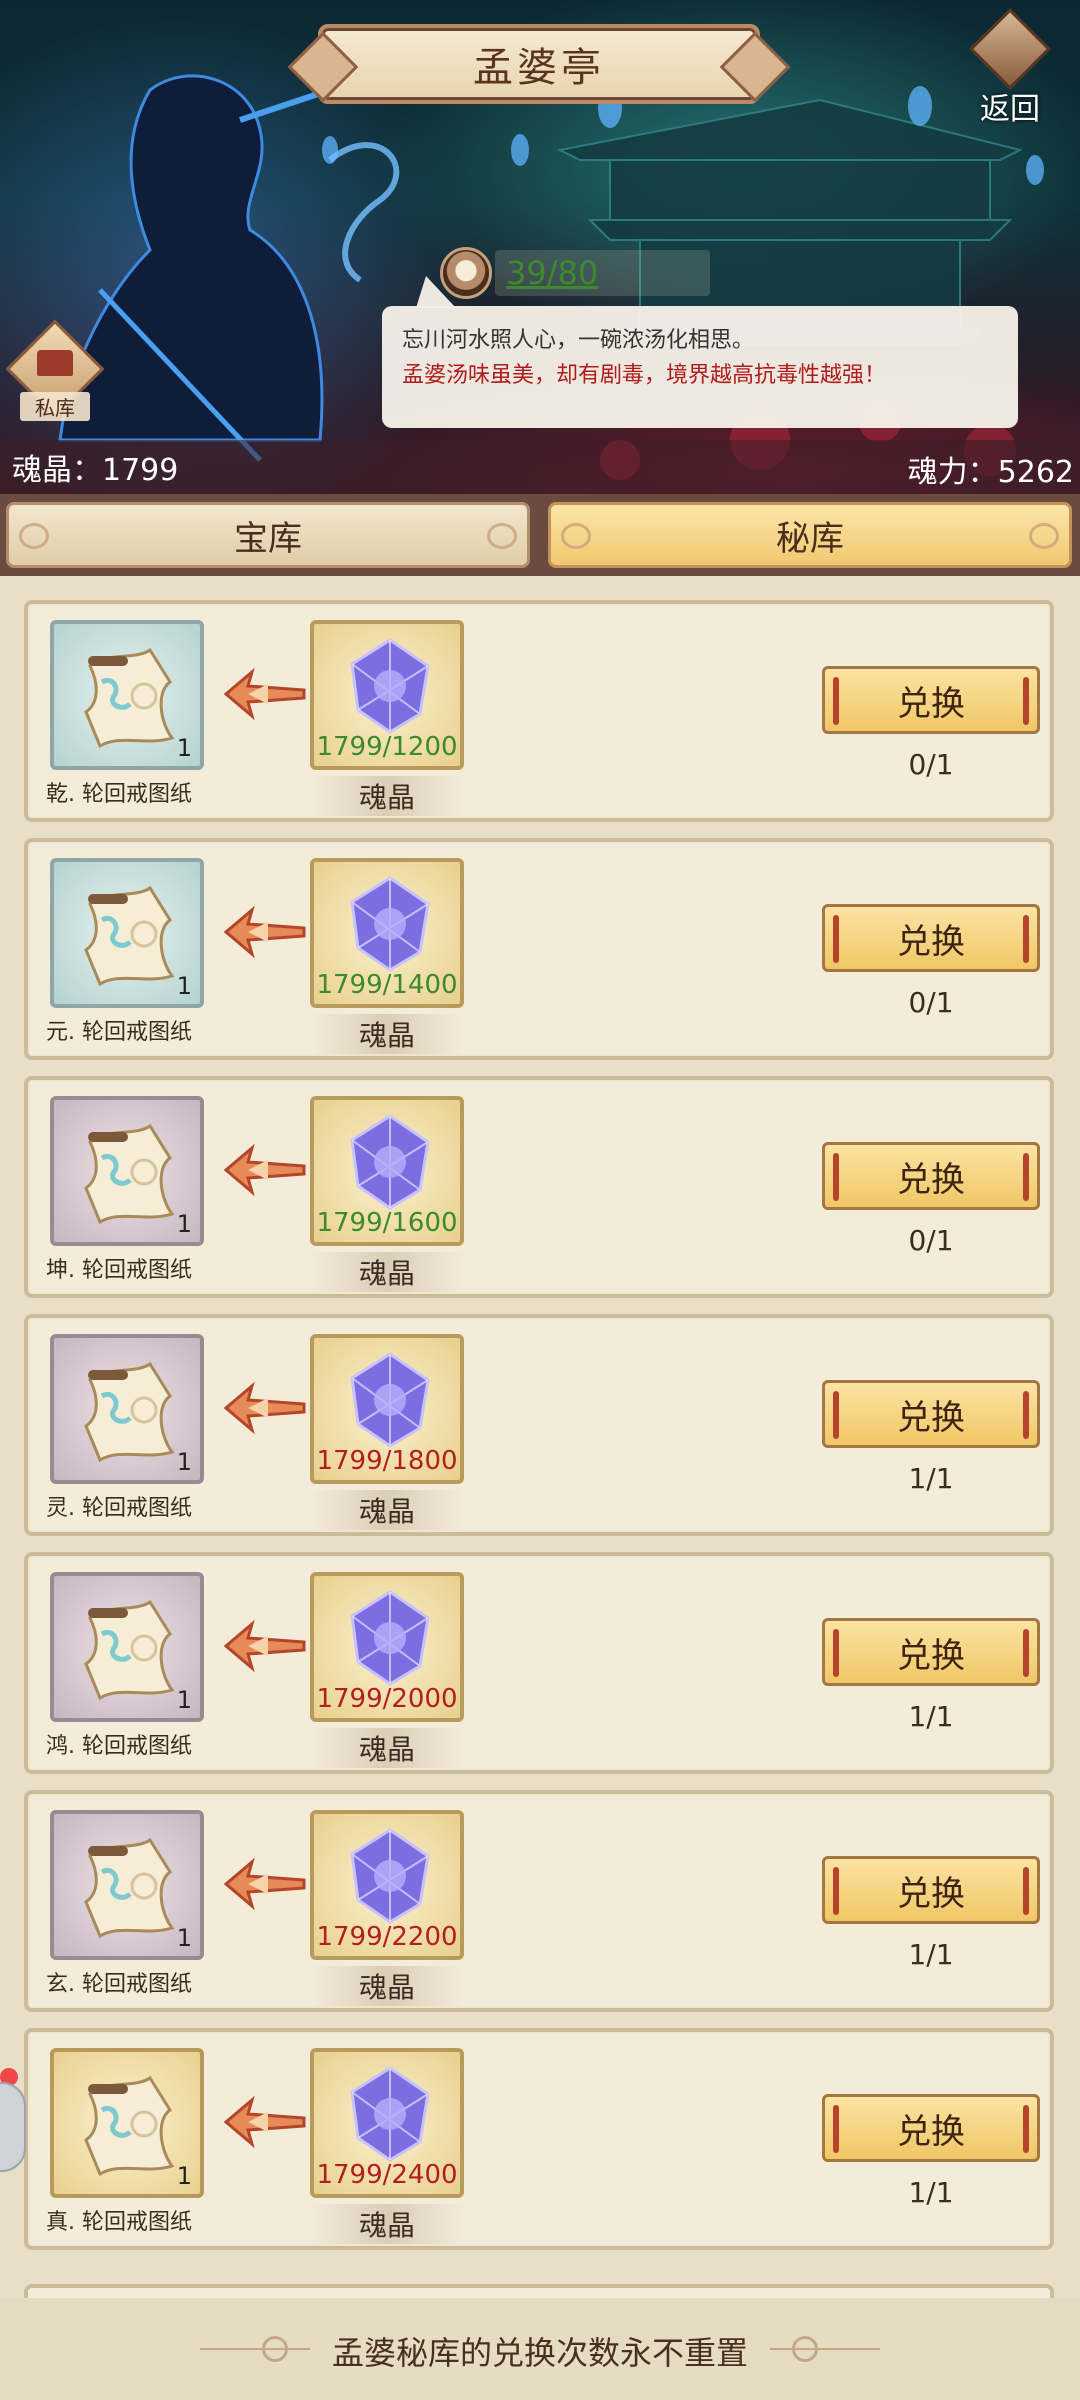 The image size is (1080, 2400). What do you see at coordinates (387, 1937) in the screenshot?
I see `cost-count: 1799/2200` at bounding box center [387, 1937].